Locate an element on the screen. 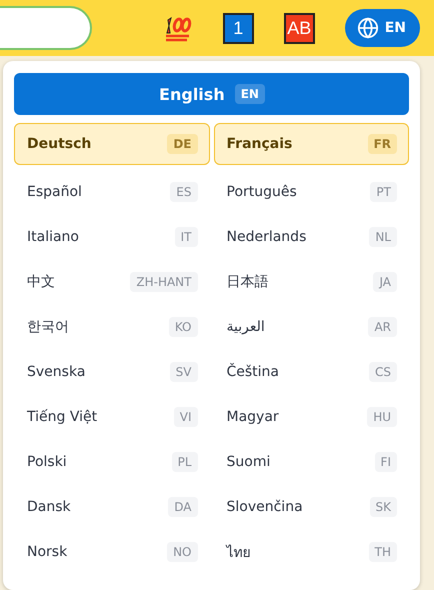 This screenshot has width=434, height=590. language-code: SK is located at coordinates (383, 506).